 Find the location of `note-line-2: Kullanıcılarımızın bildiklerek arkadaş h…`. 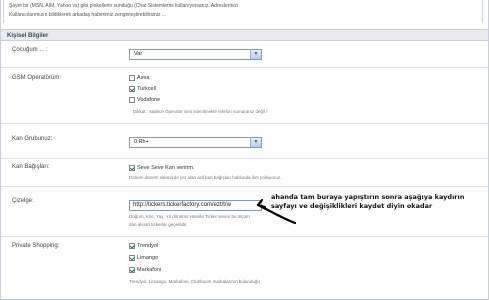

note-line-2: Kullanıcılarımızın bildiklerek arkadaş h… is located at coordinates (88, 15).